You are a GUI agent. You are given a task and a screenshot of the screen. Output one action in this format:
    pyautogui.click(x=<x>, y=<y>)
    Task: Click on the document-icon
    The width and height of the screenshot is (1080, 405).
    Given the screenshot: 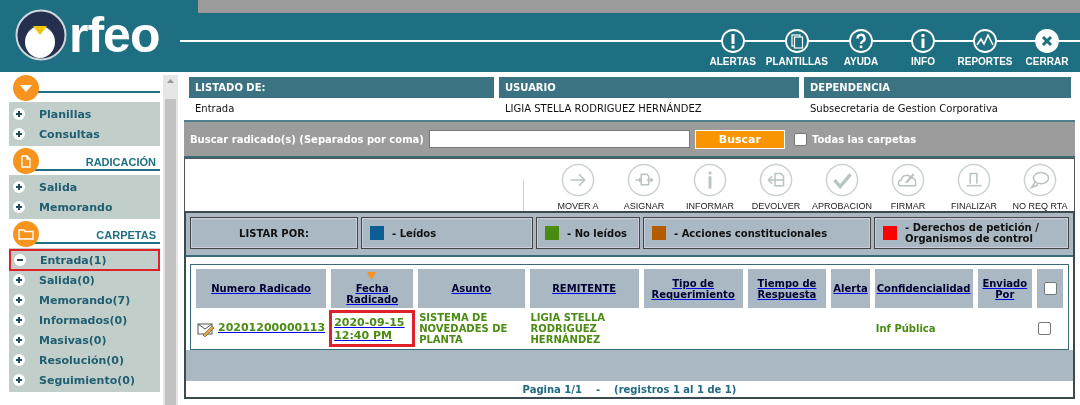 What is the action you would take?
    pyautogui.click(x=26, y=160)
    